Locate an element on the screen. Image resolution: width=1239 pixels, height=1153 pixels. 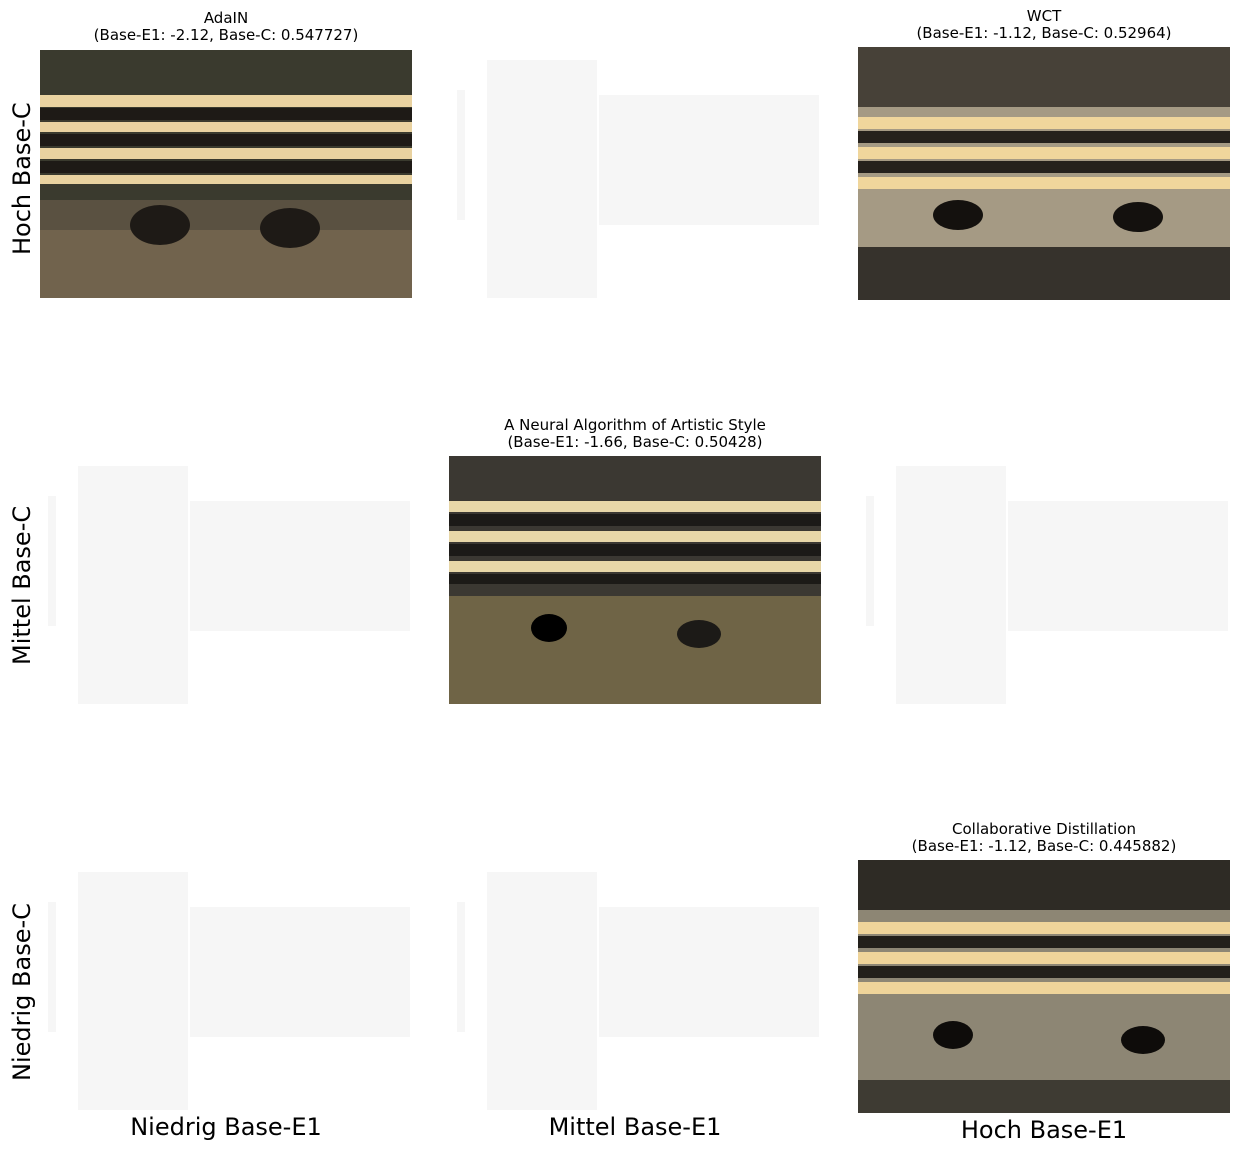
col-label-low: Niedrig Base-E1 is located at coordinates (226, 1127).